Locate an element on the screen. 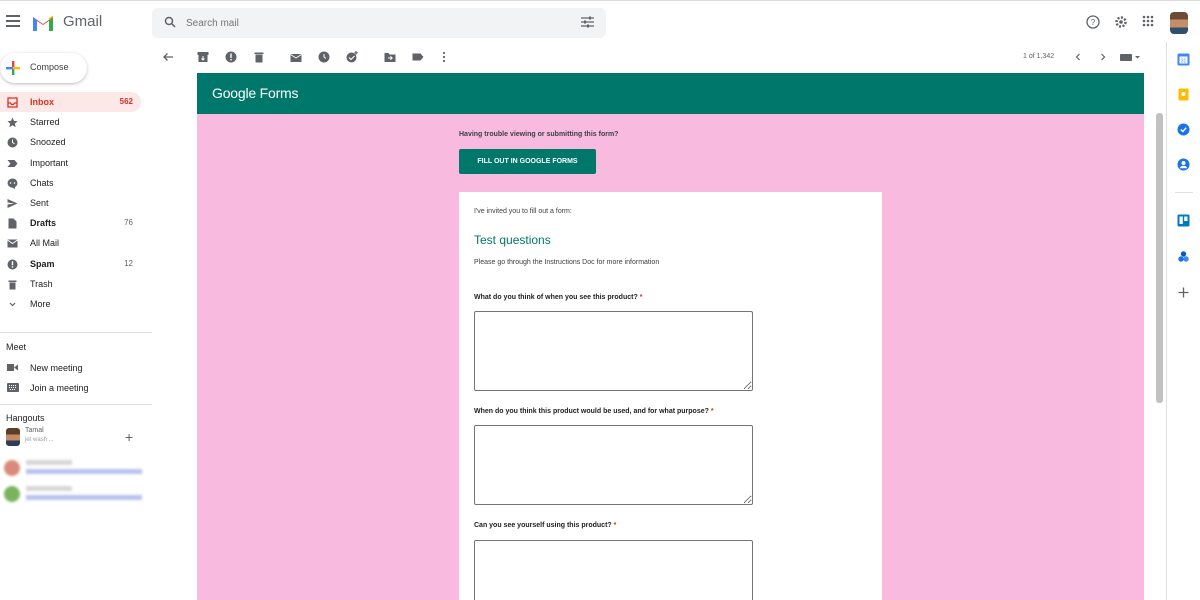  search-input is located at coordinates (366, 23).